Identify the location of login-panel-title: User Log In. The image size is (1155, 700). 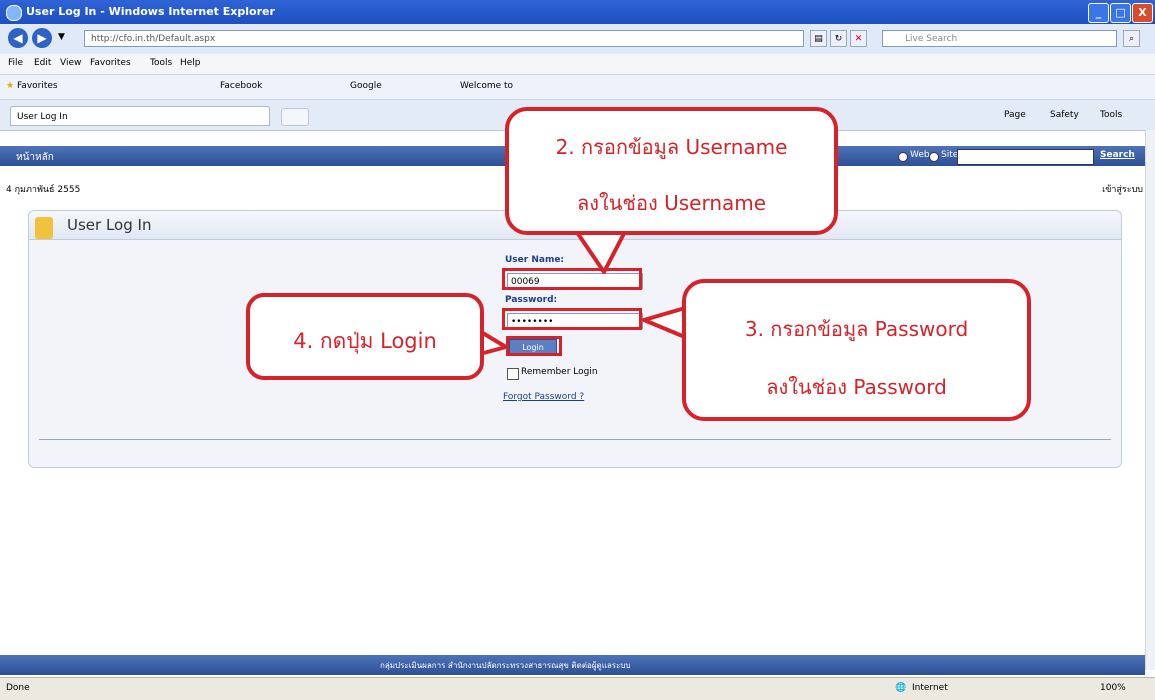
(109, 225).